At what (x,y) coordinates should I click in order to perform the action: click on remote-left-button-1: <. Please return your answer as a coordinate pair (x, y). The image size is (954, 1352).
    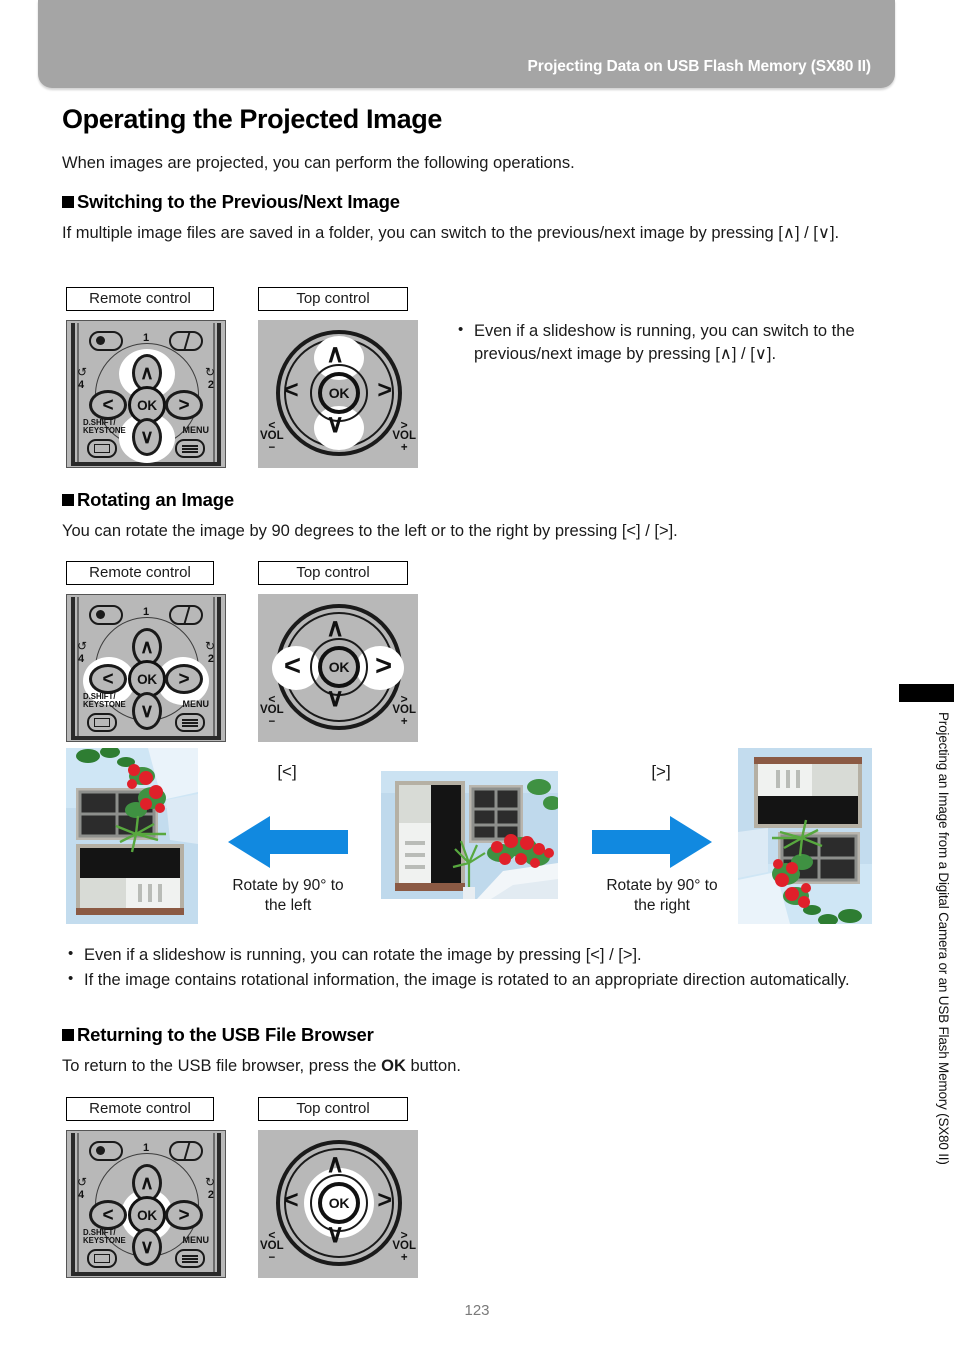
    Looking at the image, I should click on (108, 405).